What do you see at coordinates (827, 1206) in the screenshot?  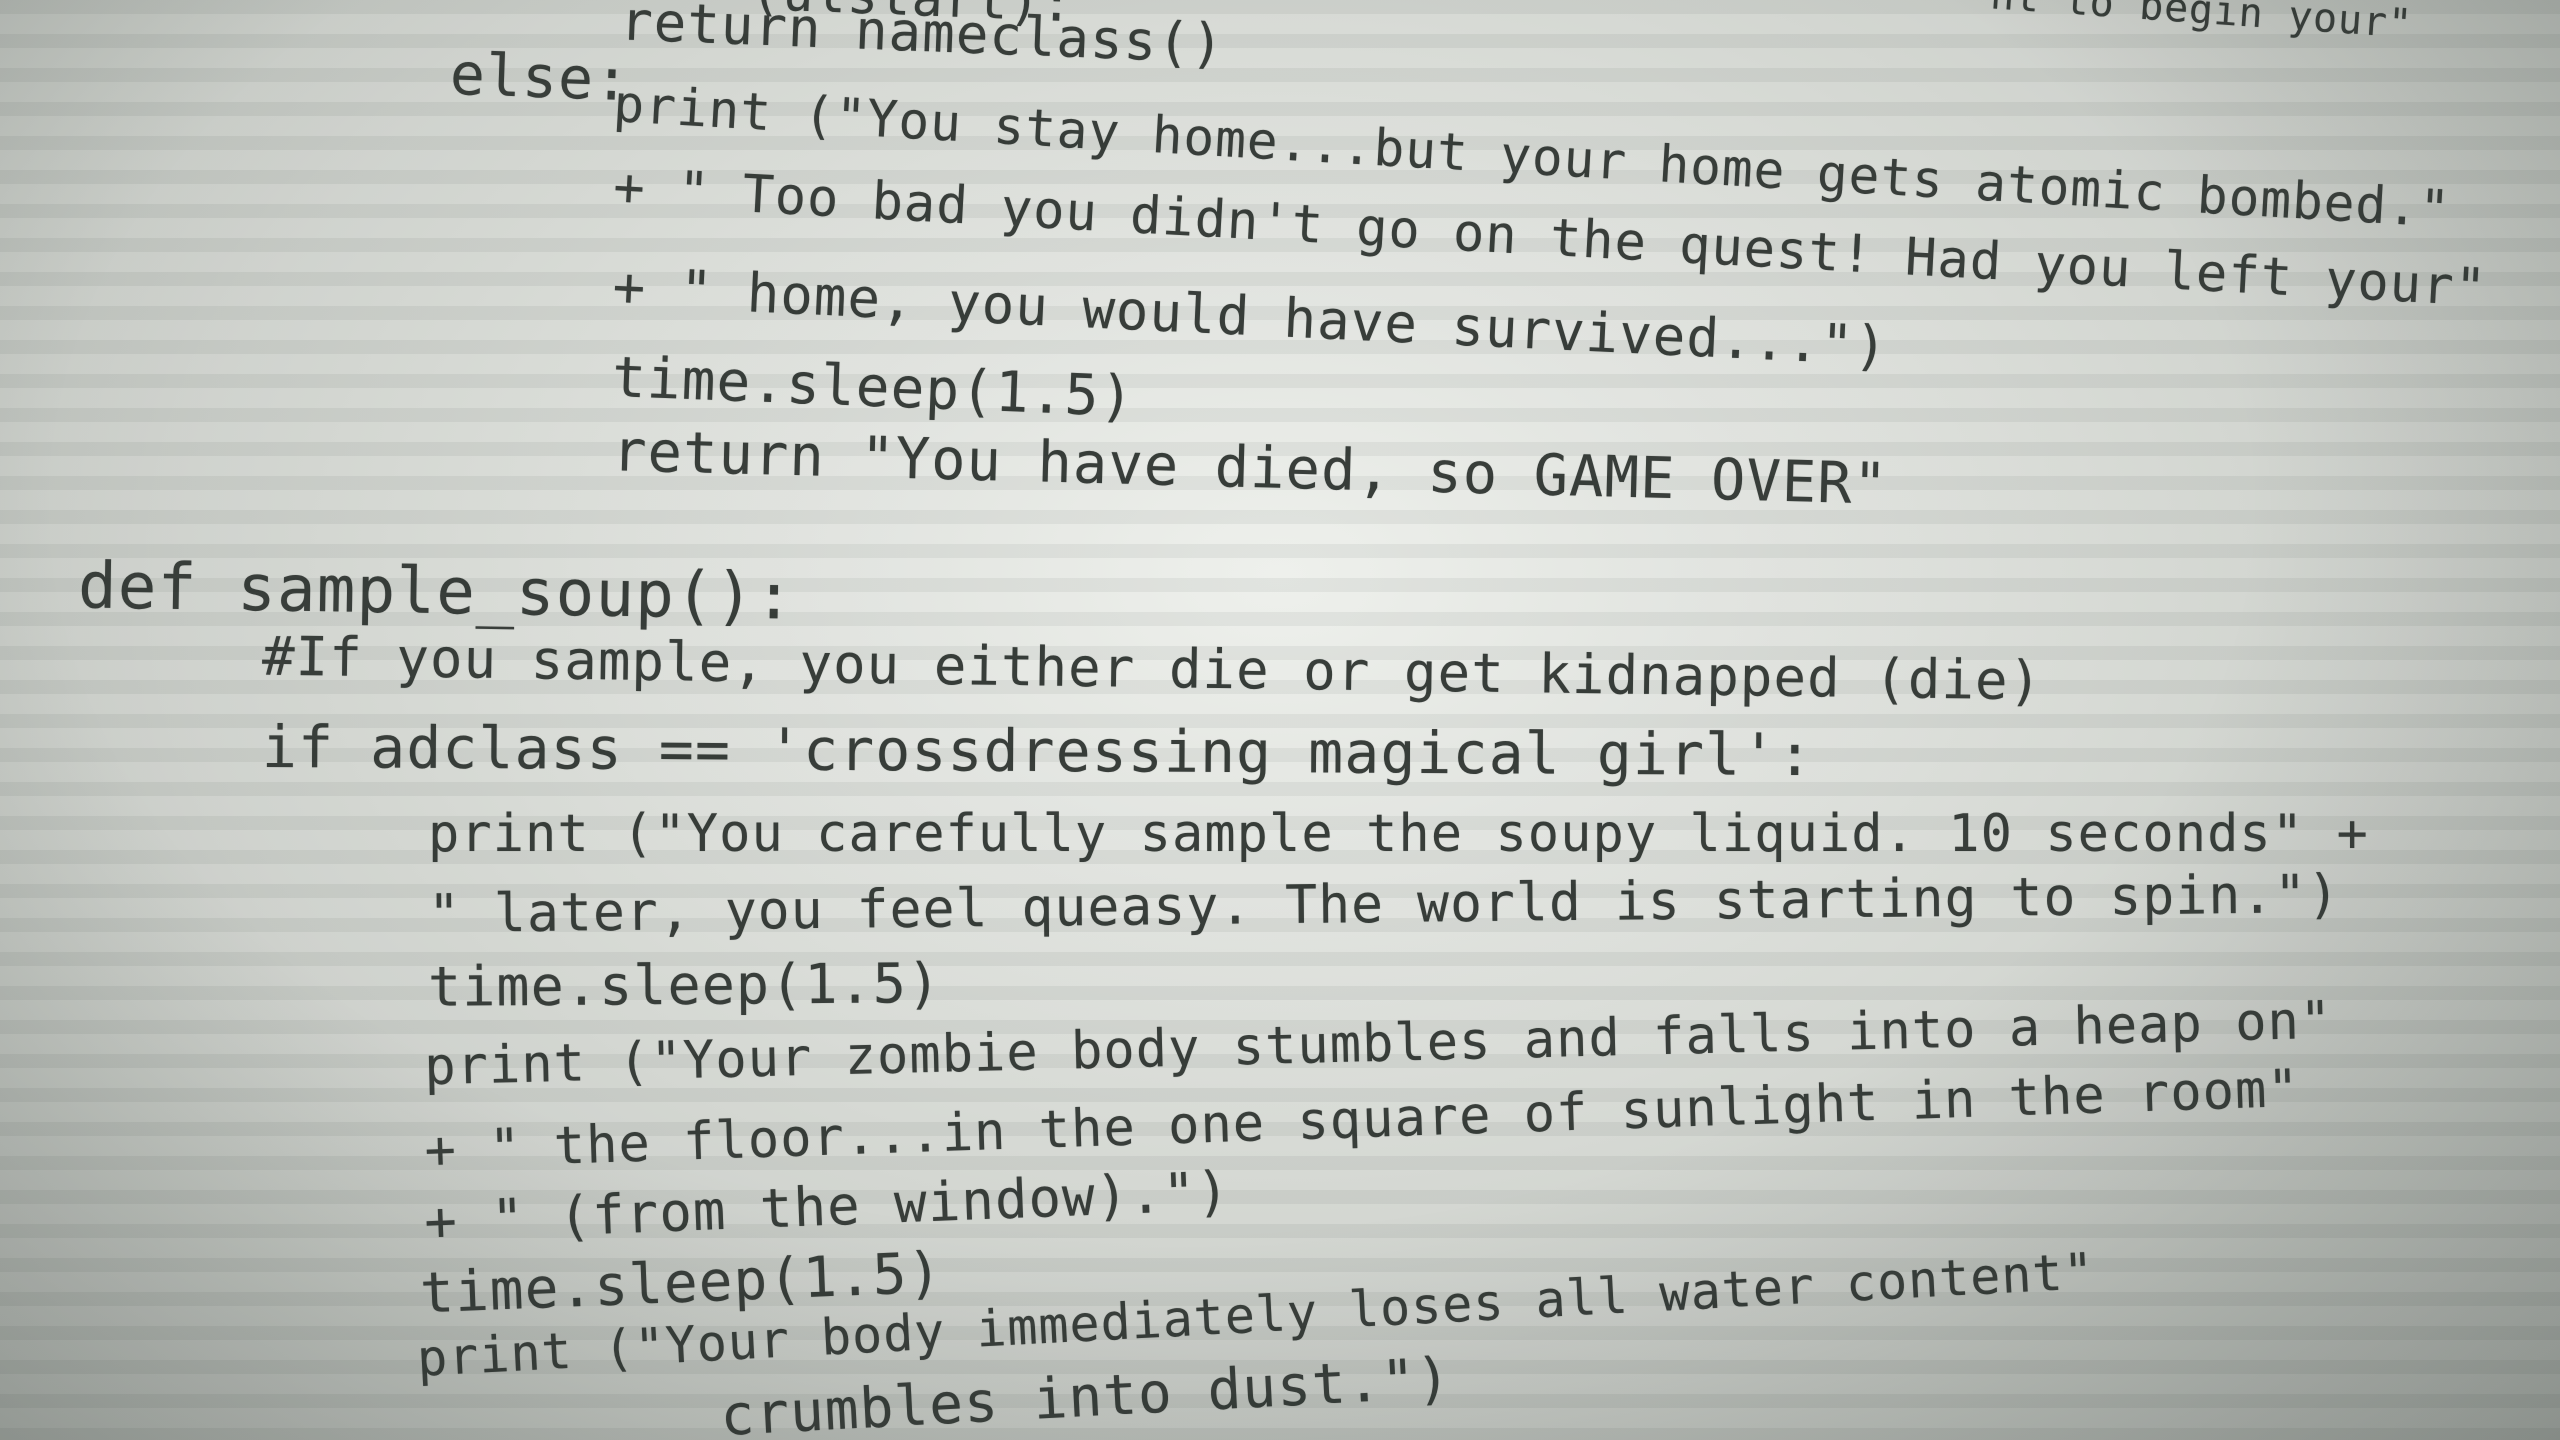 I see `code-line: + " (from the window).")` at bounding box center [827, 1206].